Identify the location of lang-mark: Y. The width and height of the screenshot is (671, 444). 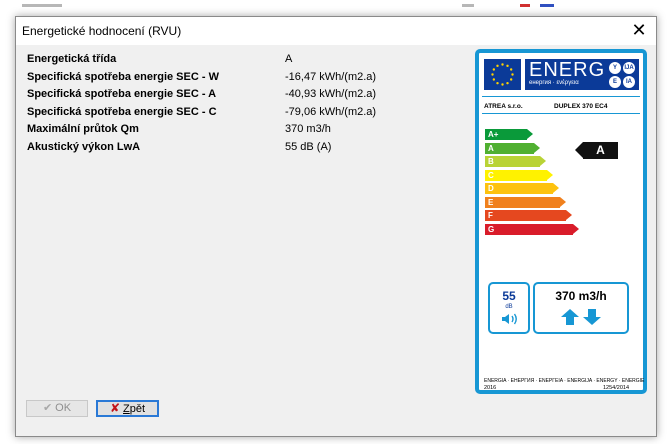
(615, 68).